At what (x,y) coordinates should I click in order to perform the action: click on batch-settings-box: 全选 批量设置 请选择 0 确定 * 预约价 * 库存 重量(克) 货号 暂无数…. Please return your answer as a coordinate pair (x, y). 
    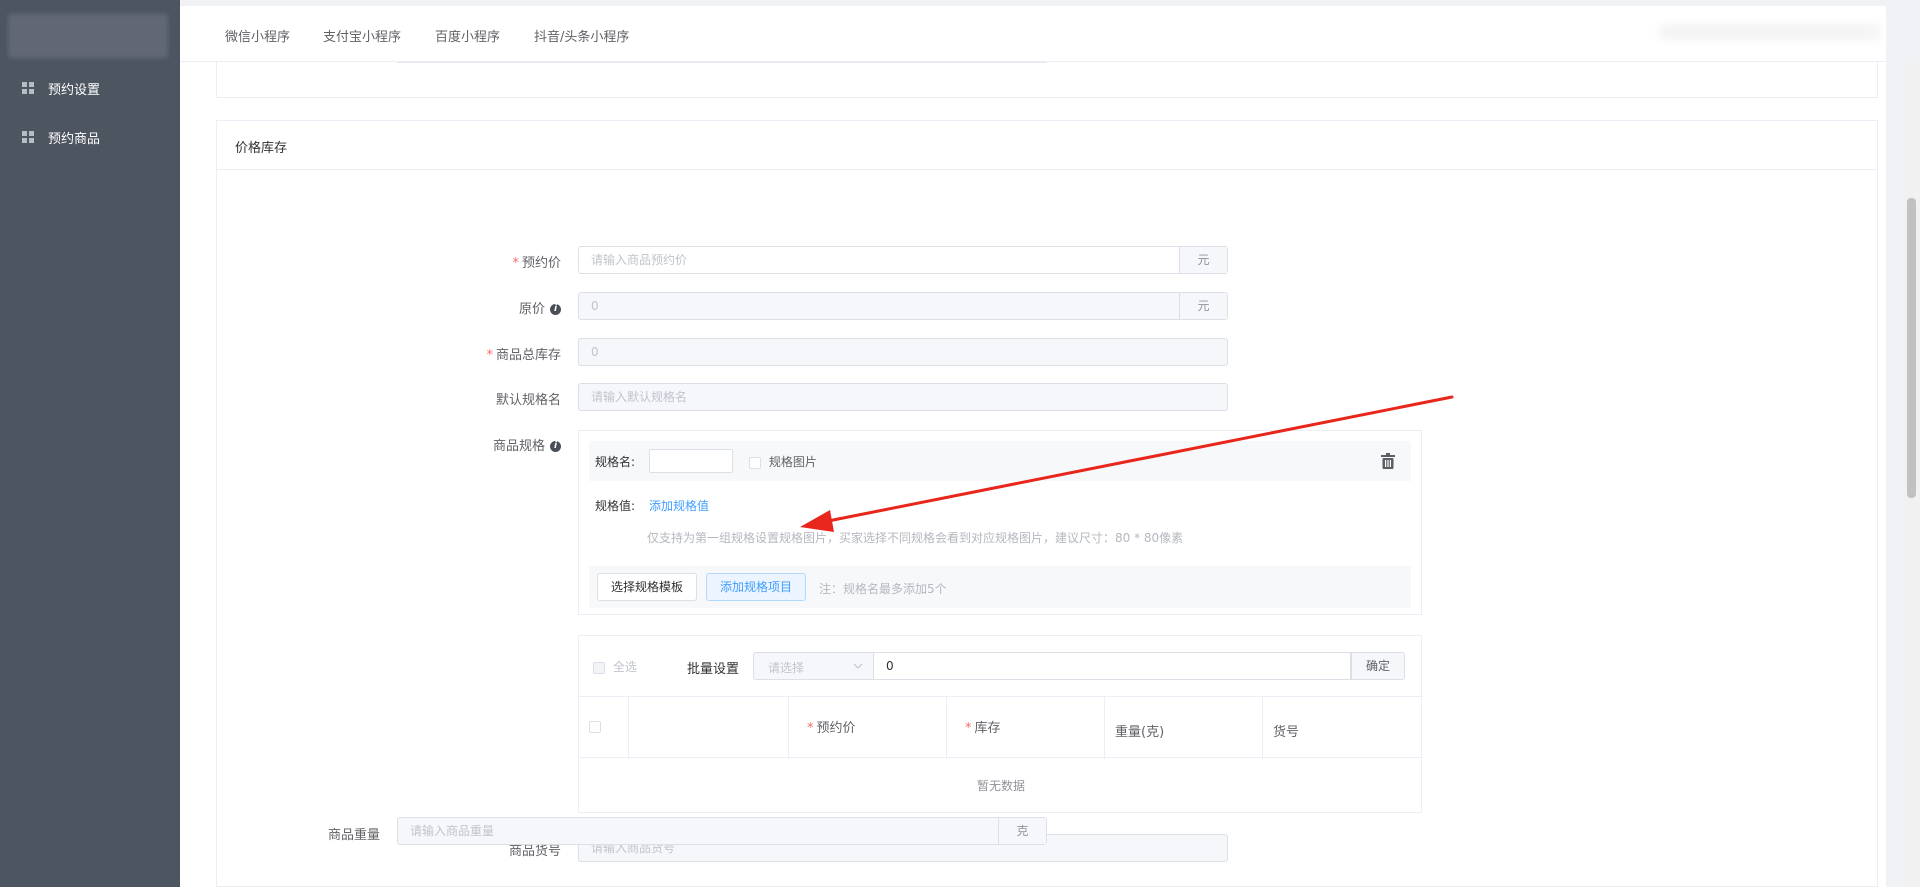
    Looking at the image, I should click on (1000, 724).